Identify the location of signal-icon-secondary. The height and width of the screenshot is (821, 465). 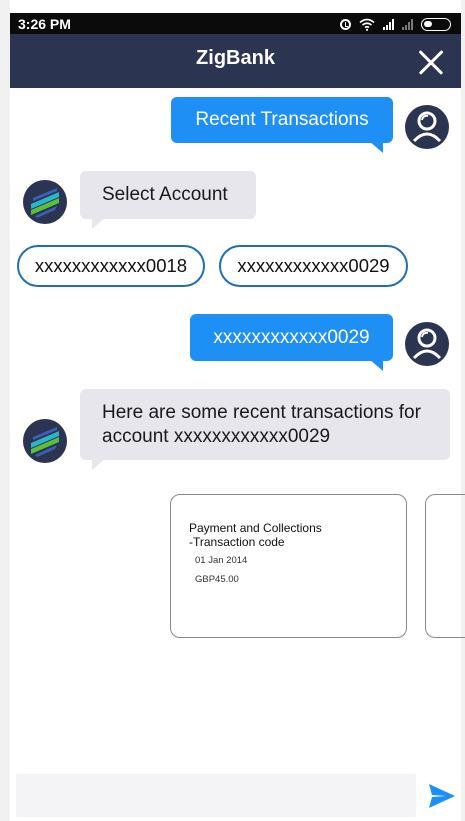
(407, 24).